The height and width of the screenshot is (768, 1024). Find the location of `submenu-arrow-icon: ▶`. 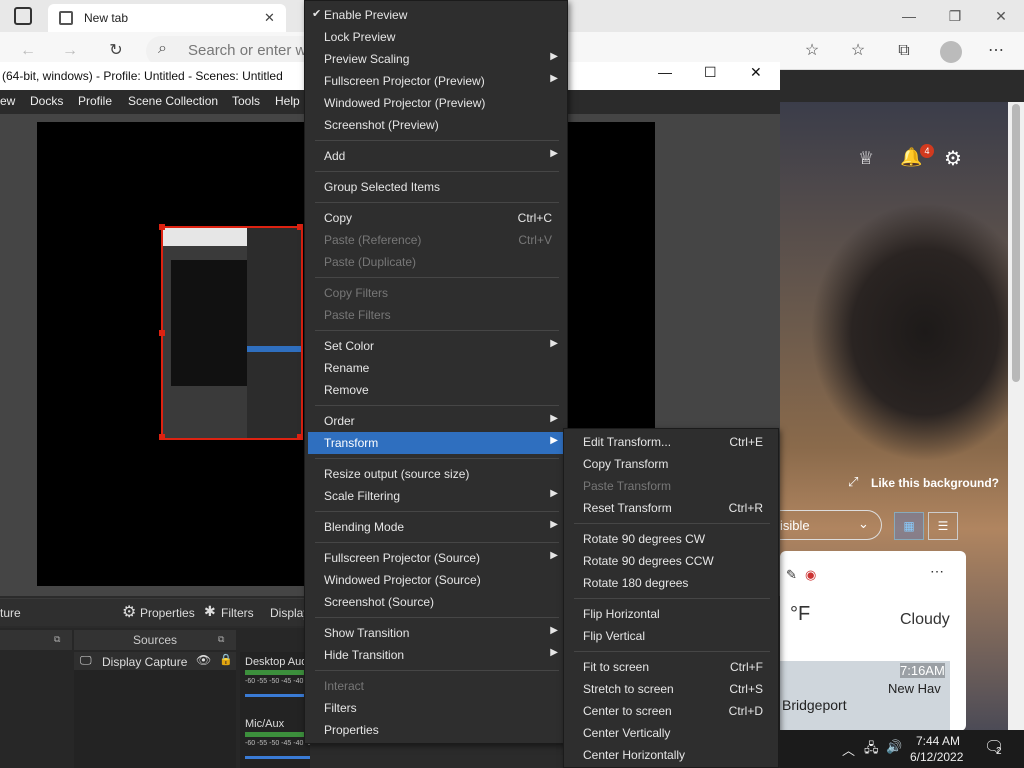

submenu-arrow-icon: ▶ is located at coordinates (554, 652).